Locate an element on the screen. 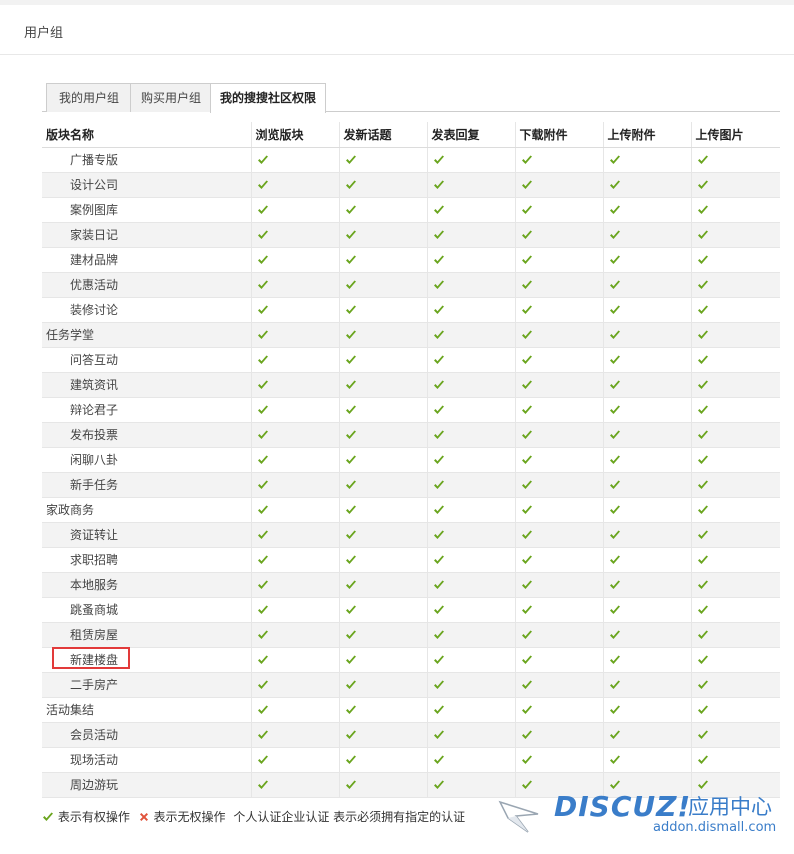 The width and height of the screenshot is (794, 854). tab-forum-permissions: 我的搜搜社区权限 is located at coordinates (268, 98).